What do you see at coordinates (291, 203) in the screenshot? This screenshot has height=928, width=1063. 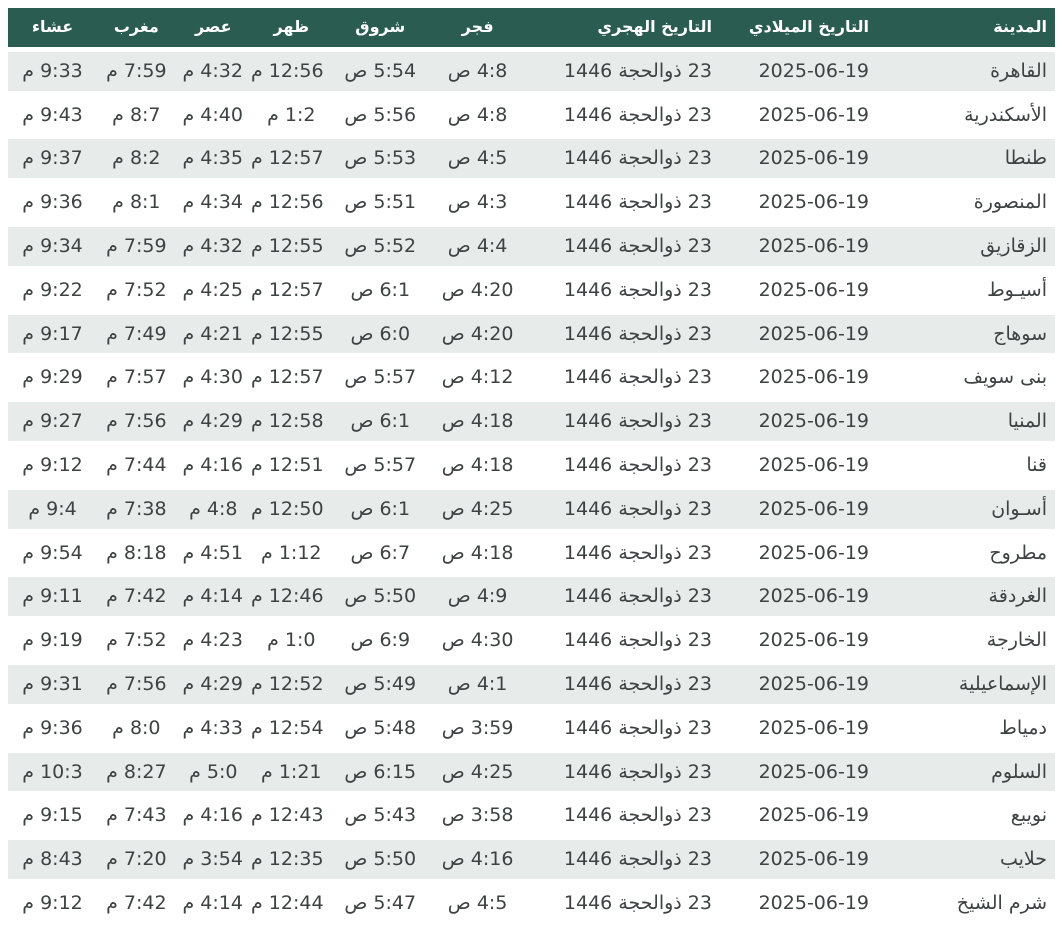 I see `dhuhr-time-cell: 12:56 م` at bounding box center [291, 203].